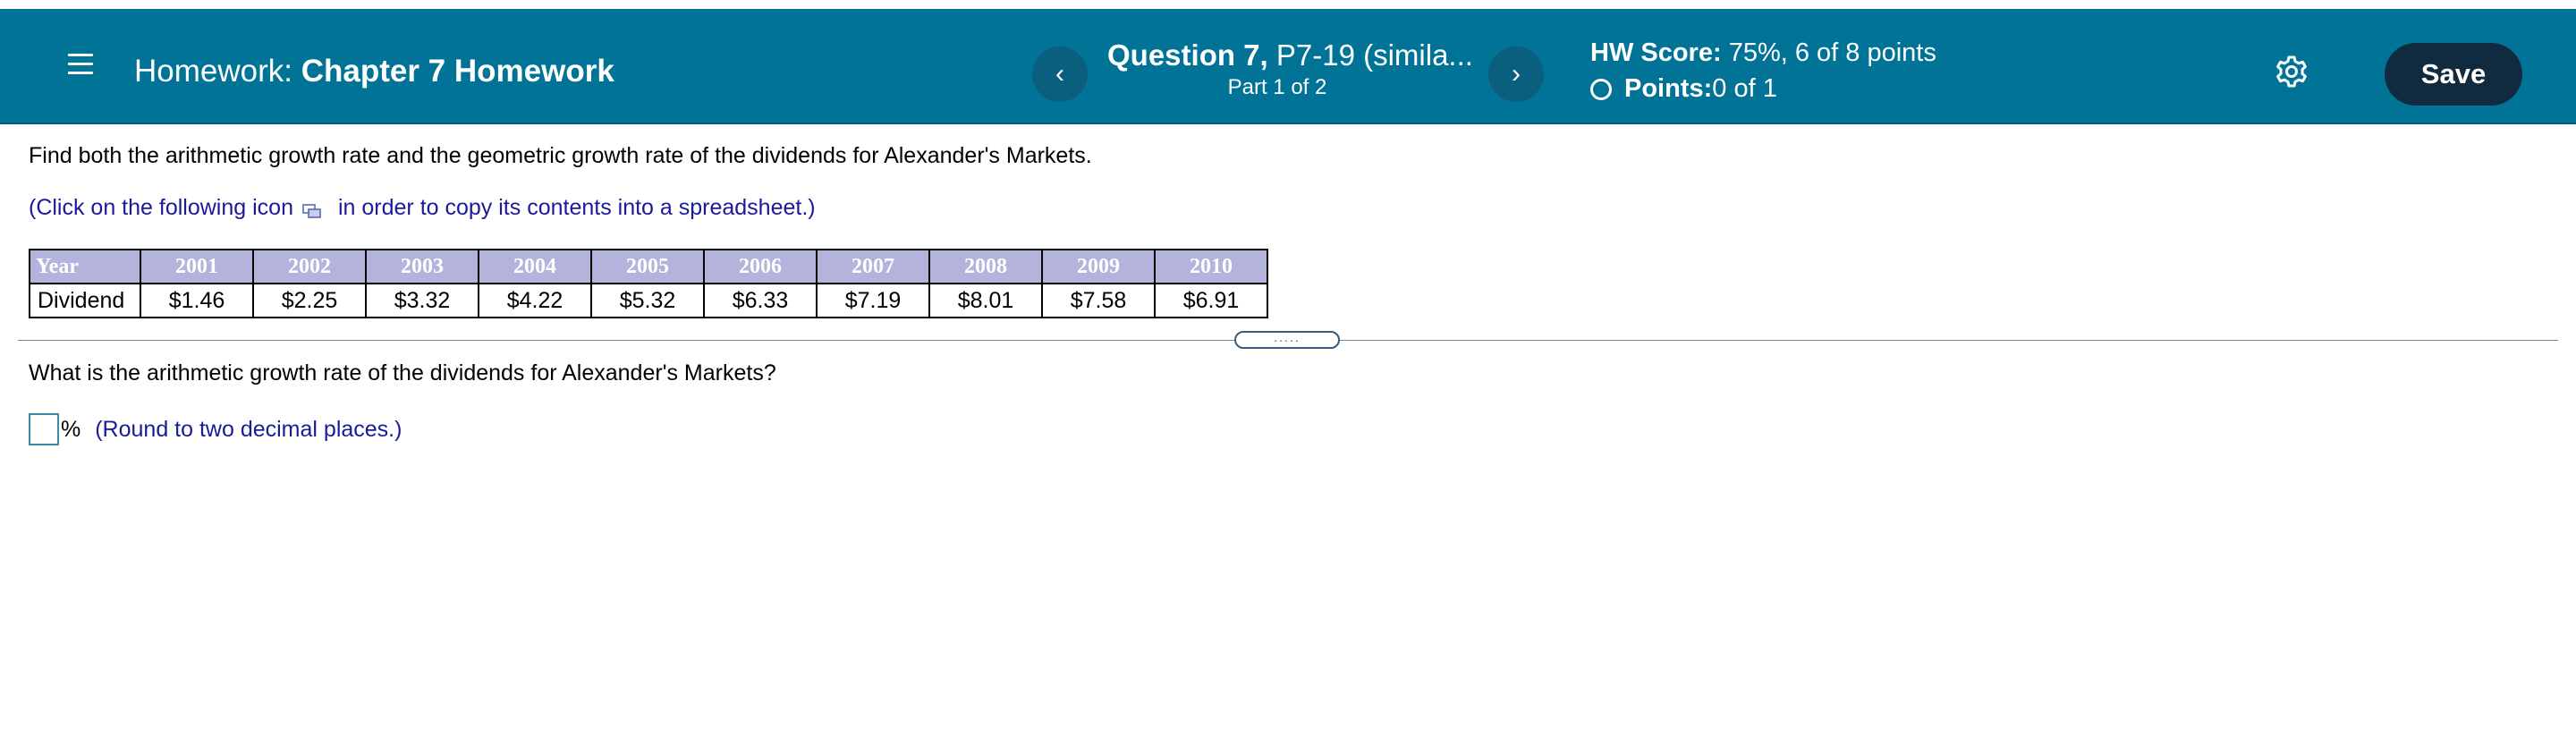 This screenshot has height=754, width=2576. What do you see at coordinates (422, 300) in the screenshot?
I see `table-cell: $3.32` at bounding box center [422, 300].